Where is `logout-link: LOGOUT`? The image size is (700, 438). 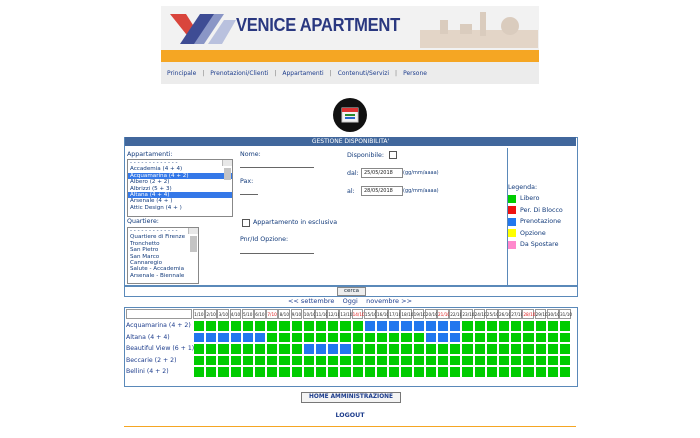
logout-link: LOGOUT is located at coordinates (350, 415).